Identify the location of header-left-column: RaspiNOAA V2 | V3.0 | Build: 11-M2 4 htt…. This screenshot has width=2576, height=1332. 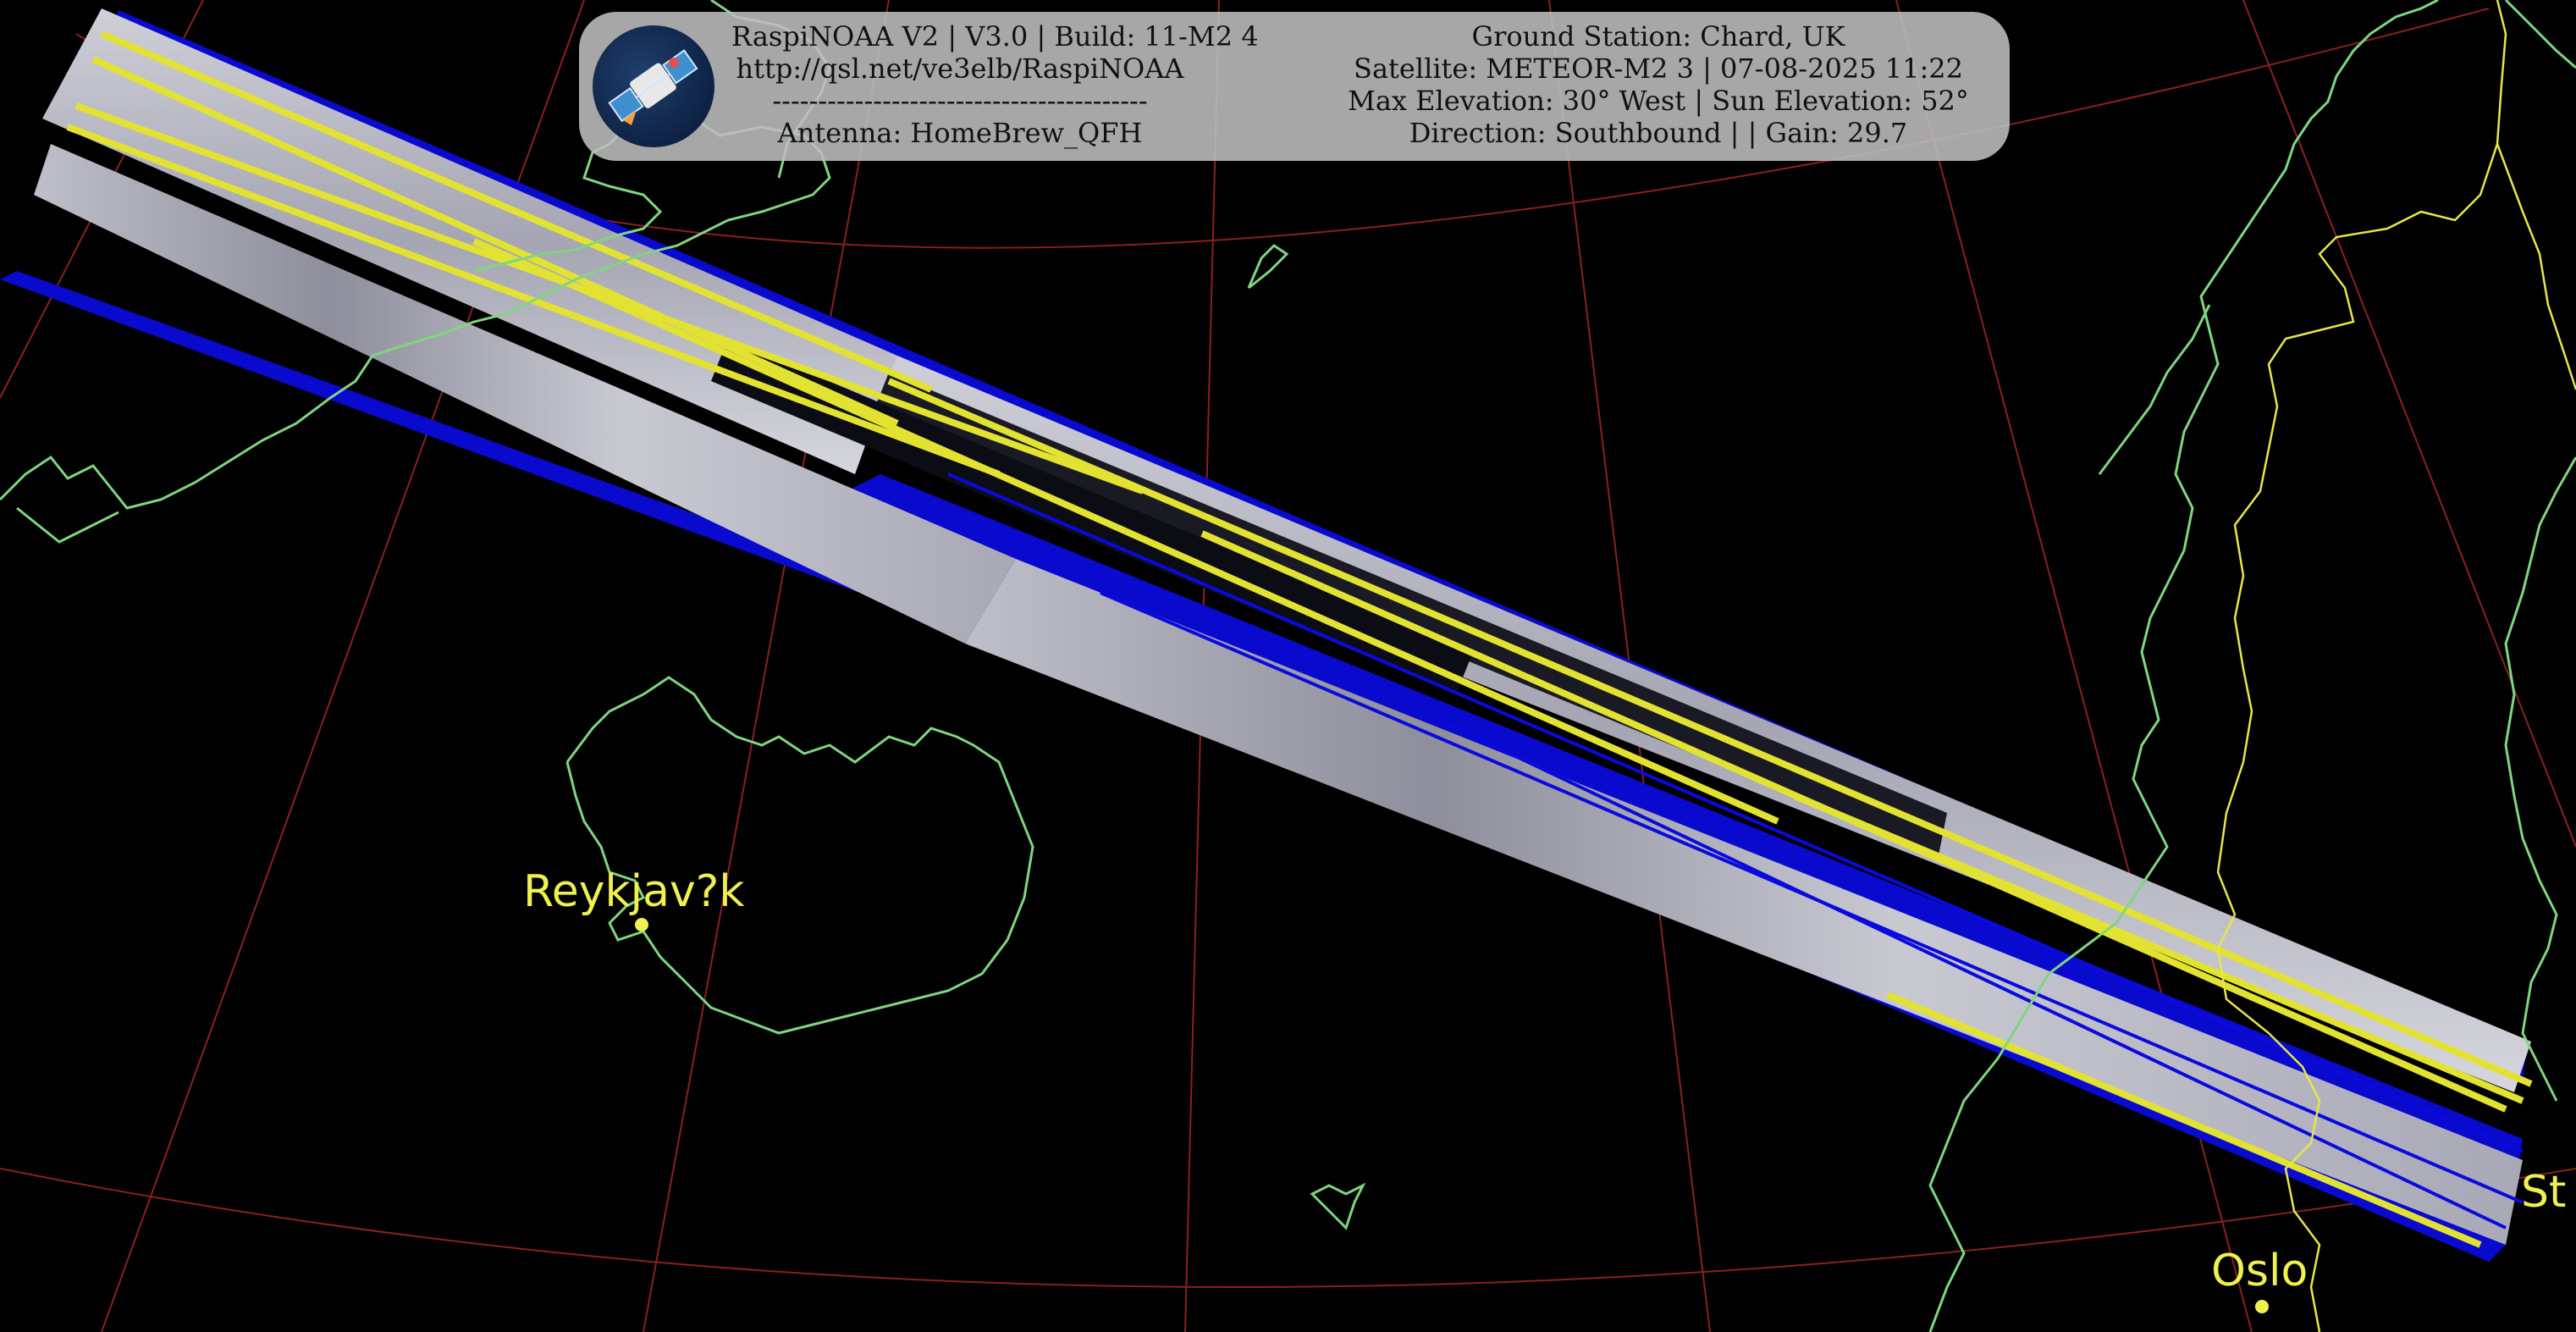
(995, 84).